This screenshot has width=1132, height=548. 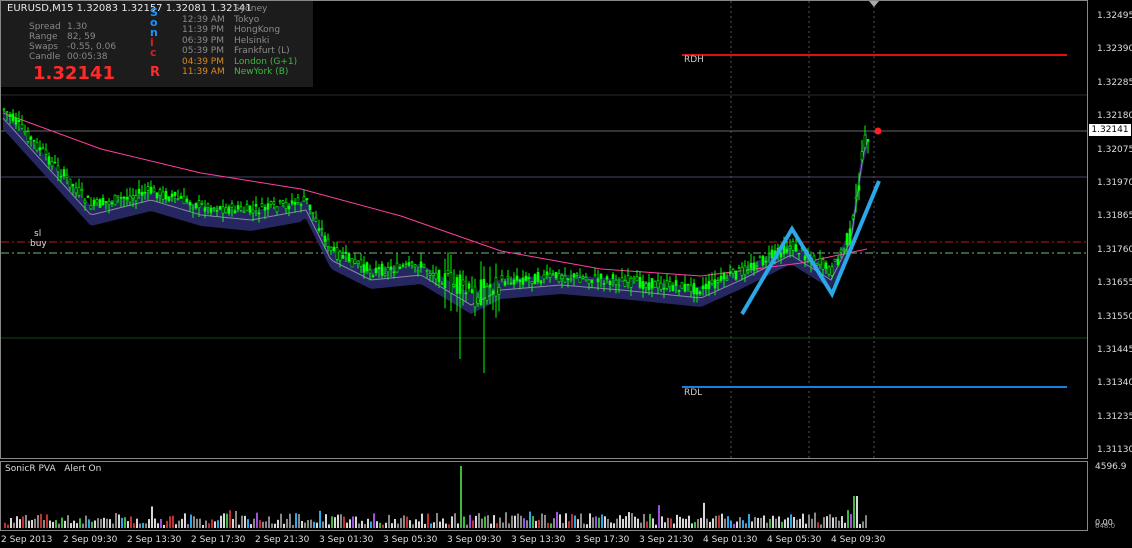 I want to click on time-tick-label: 3 Sep 01:30, so click(x=346, y=540).